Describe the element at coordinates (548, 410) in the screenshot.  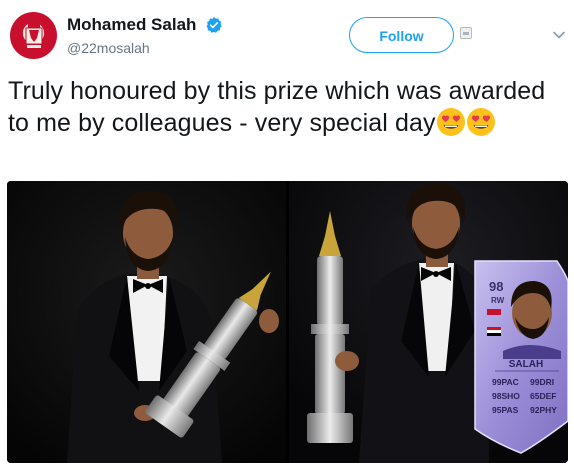
I see `card-stat-label: PHY` at that location.